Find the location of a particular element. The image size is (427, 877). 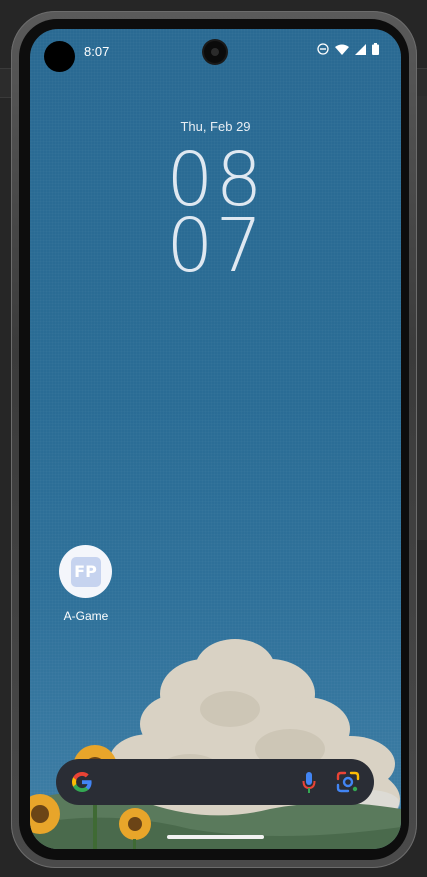

google-g-icon is located at coordinates (82, 782).